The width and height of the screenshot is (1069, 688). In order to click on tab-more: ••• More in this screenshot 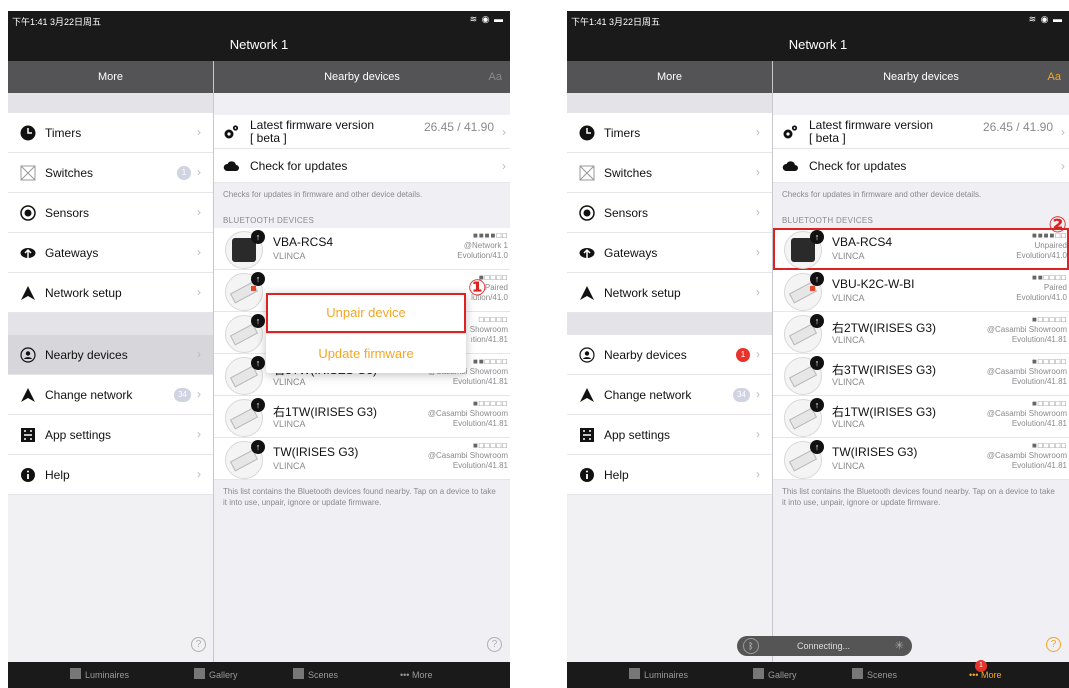, I will do `click(416, 675)`.